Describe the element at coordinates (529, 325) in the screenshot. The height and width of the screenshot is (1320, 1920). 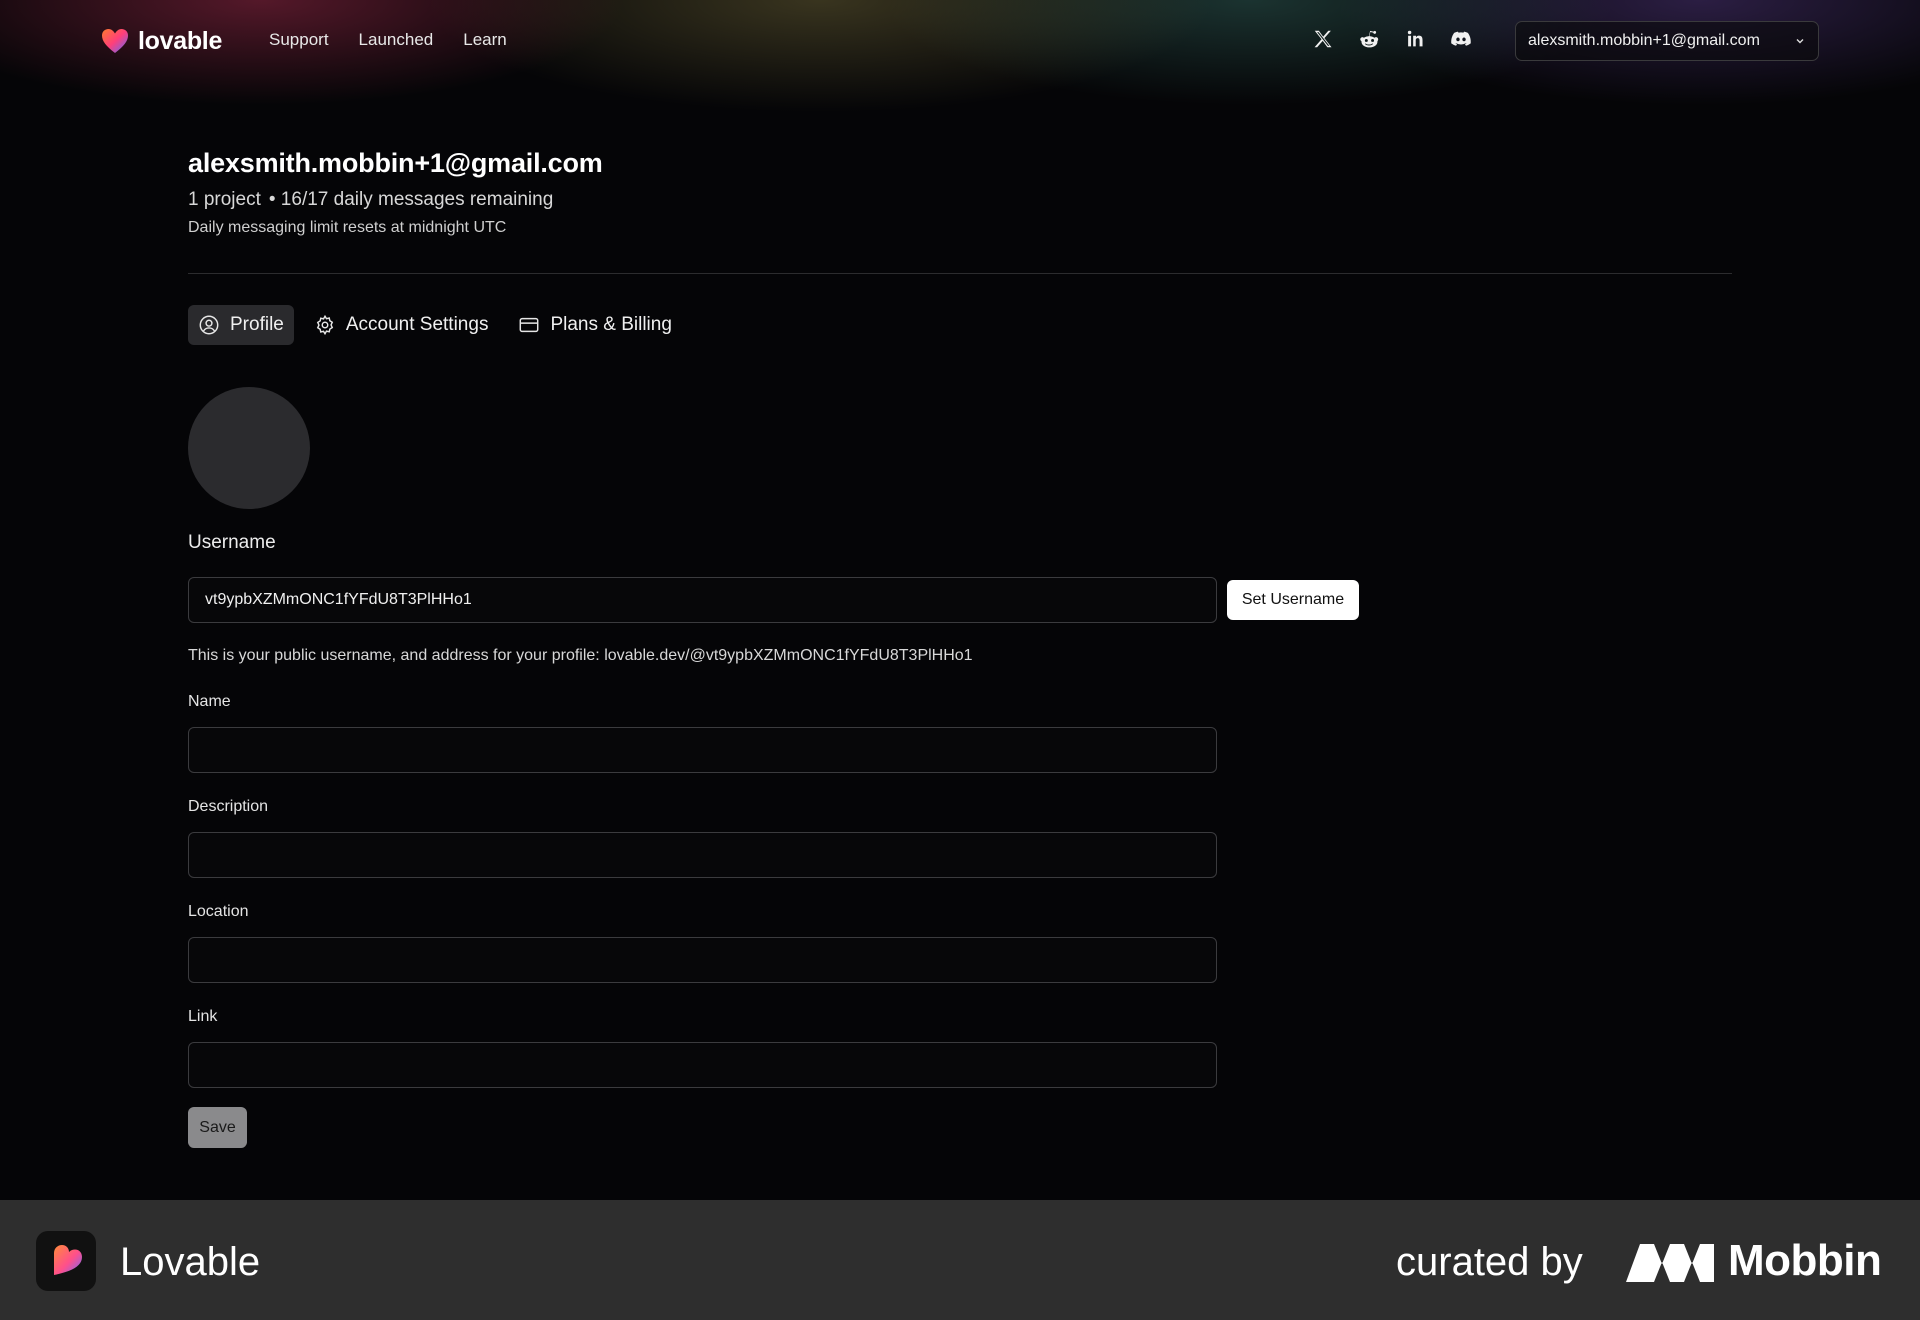
I see `credit-card-icon` at that location.